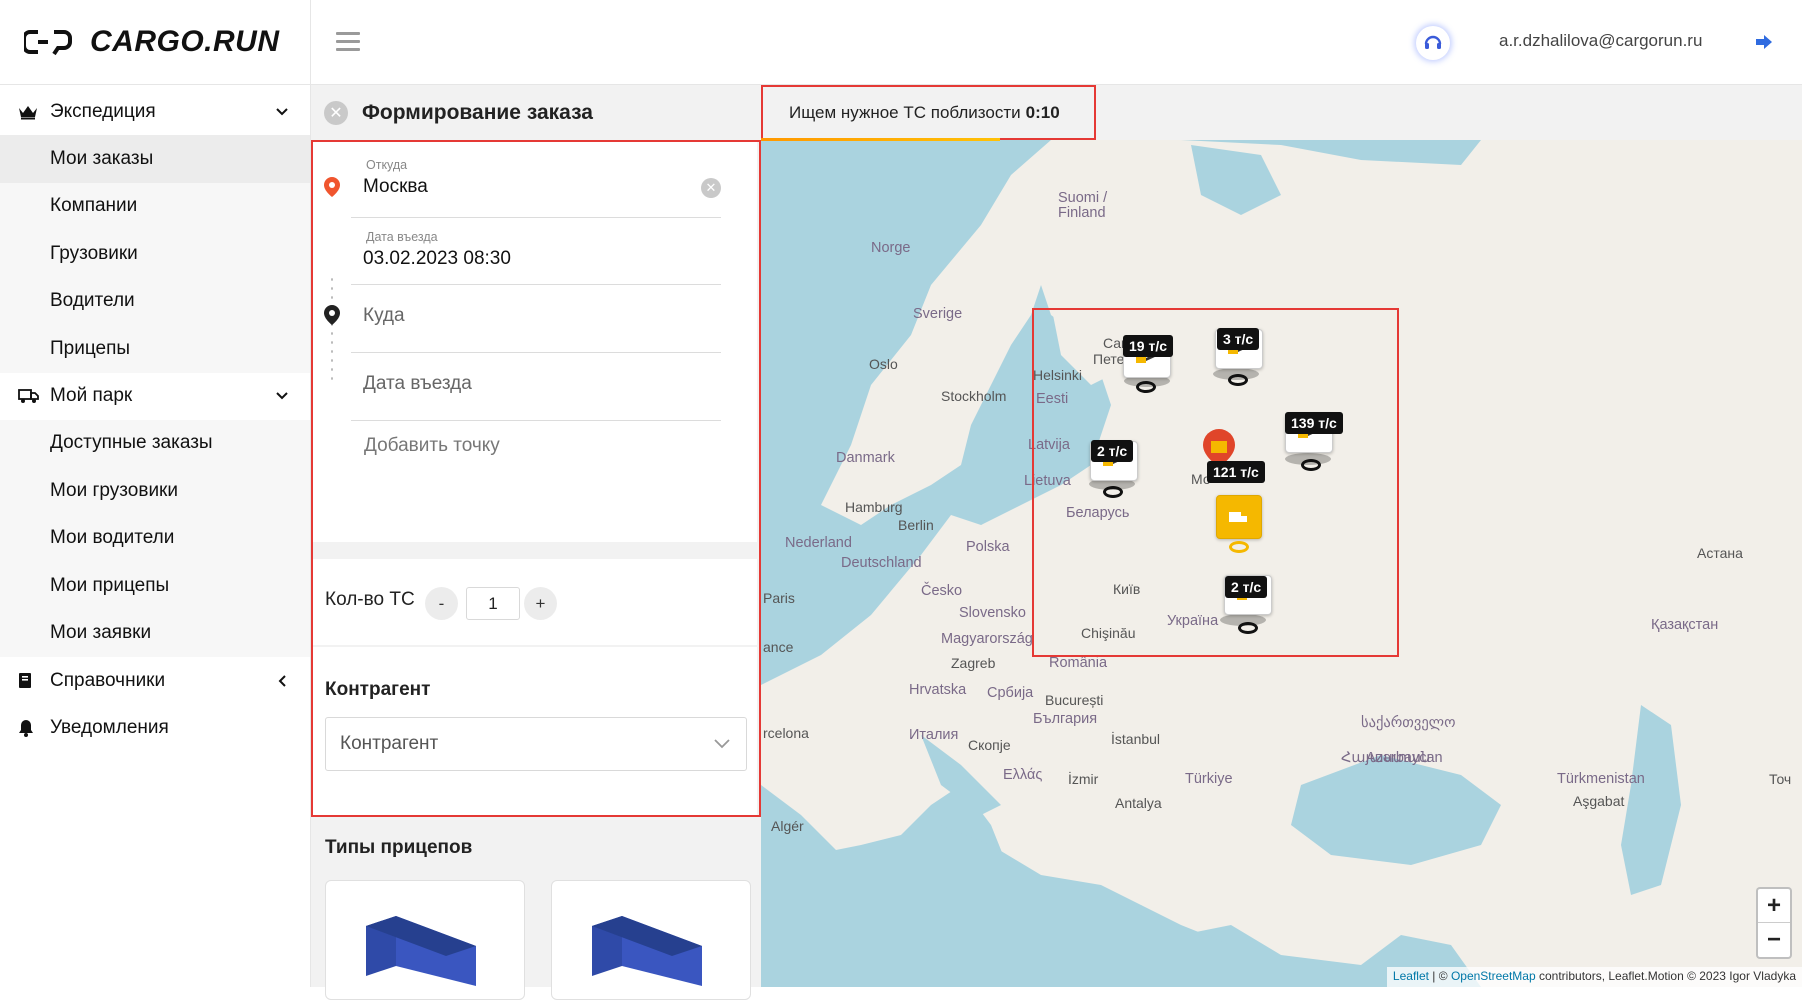 The width and height of the screenshot is (1802, 1000). I want to click on search-status-bar: Ищем нужное ТС поблизости 0:10, so click(1281, 113).